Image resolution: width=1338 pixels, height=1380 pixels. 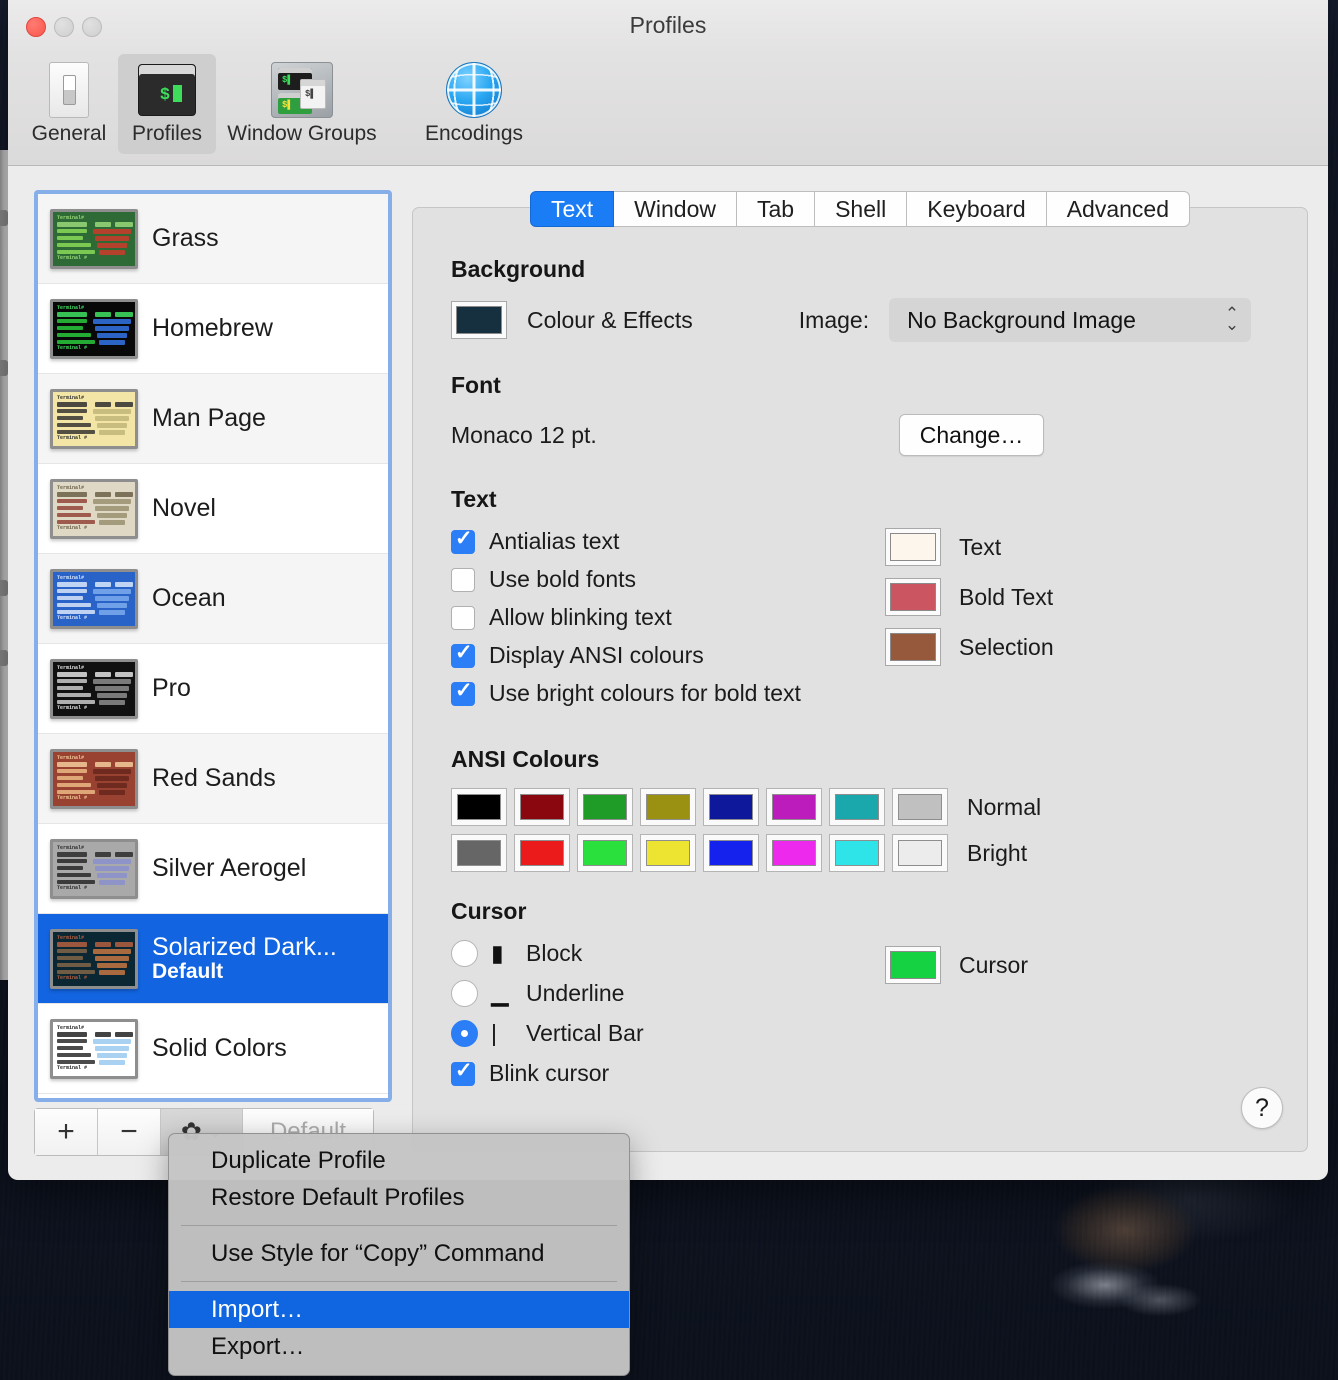 I want to click on text-checkbox-use-bright-colours-for-bold-text: Use bright colours for bold text, so click(x=666, y=692).